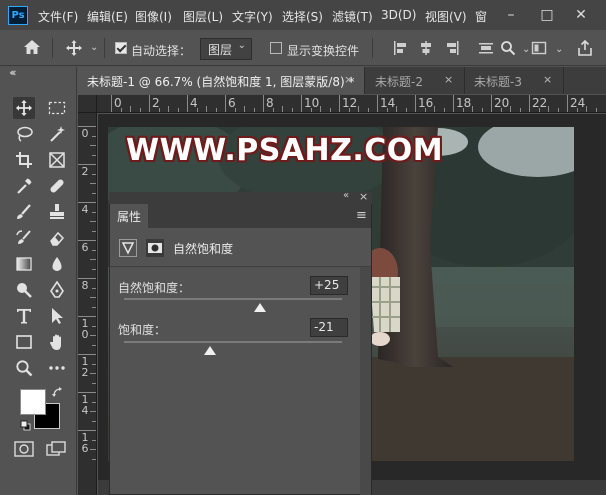 The image size is (606, 495). I want to click on share-icon, so click(585, 49).